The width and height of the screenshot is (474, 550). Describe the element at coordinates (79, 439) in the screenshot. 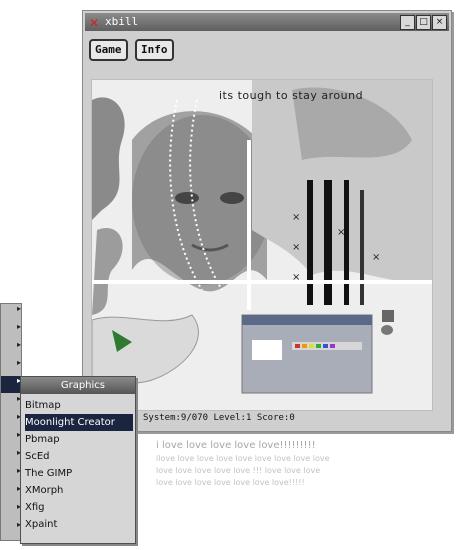

I see `menu-item-pbmap: Pbmap` at that location.